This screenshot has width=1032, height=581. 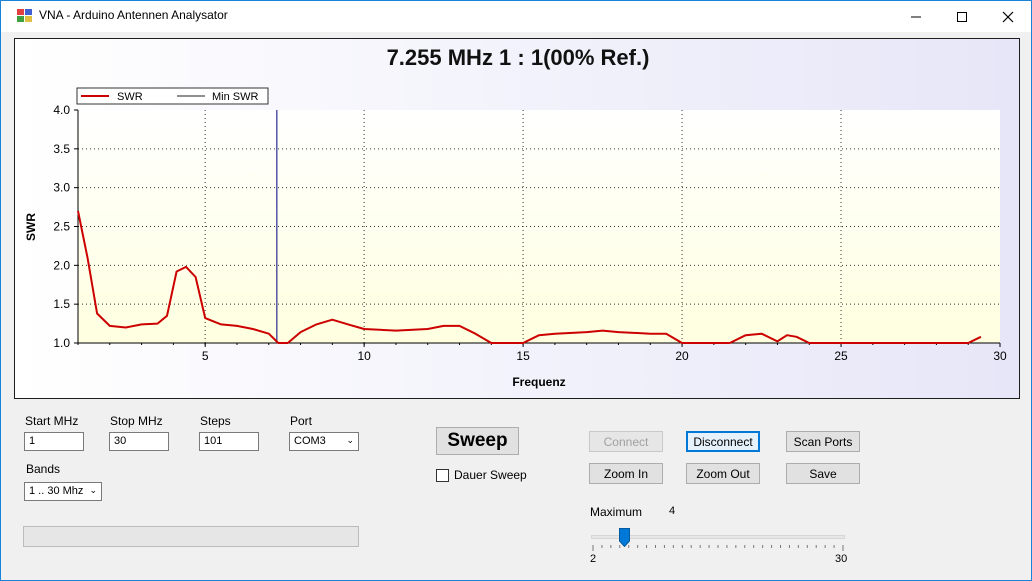 What do you see at coordinates (229, 441) in the screenshot?
I see `steps-input: 101` at bounding box center [229, 441].